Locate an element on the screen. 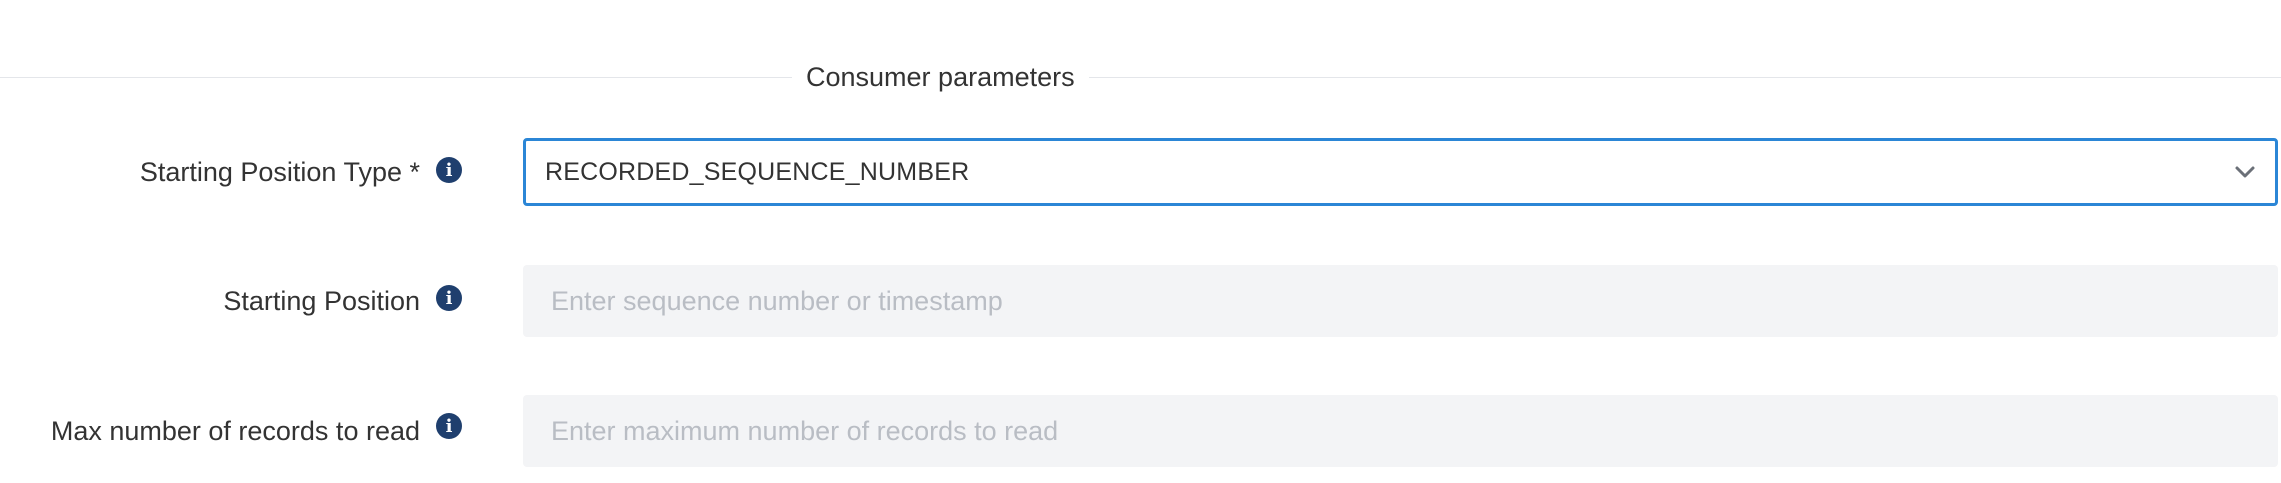 The width and height of the screenshot is (2281, 483). starting-position-type-select: RECORDED_SEQUENCE_NUMBER is located at coordinates (1400, 172).